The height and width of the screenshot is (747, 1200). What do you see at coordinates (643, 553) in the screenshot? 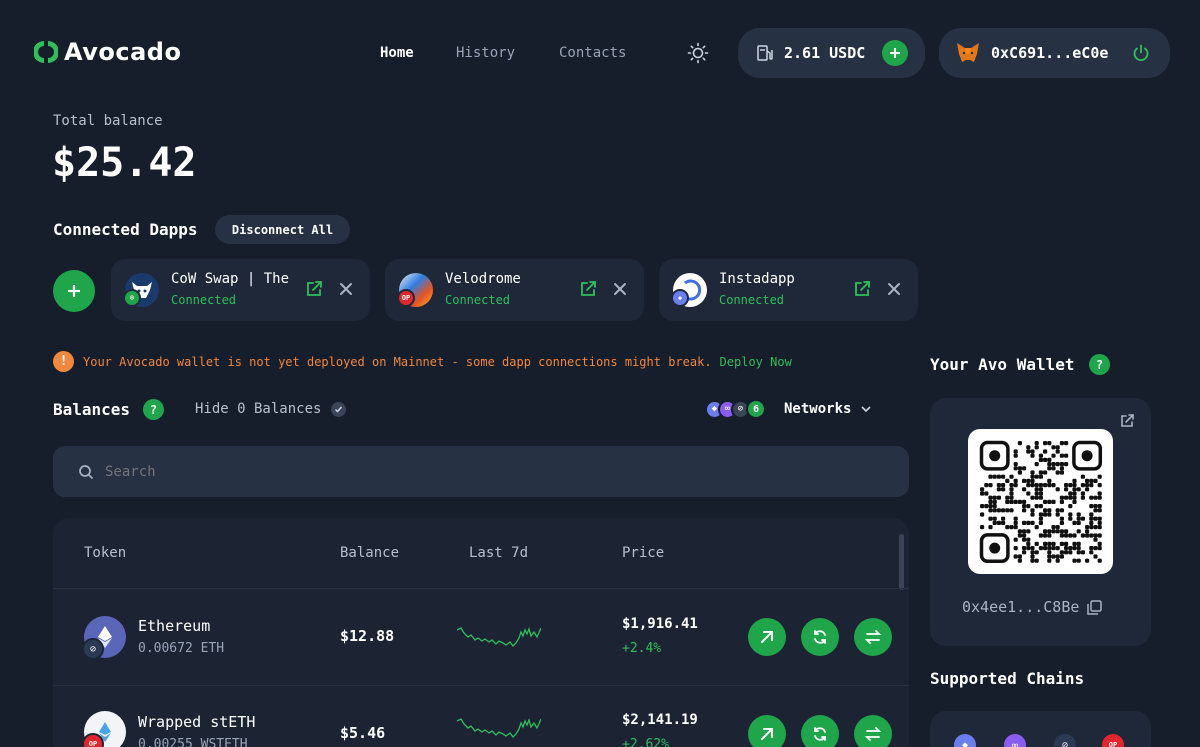
I see `column-header-price: Price` at bounding box center [643, 553].